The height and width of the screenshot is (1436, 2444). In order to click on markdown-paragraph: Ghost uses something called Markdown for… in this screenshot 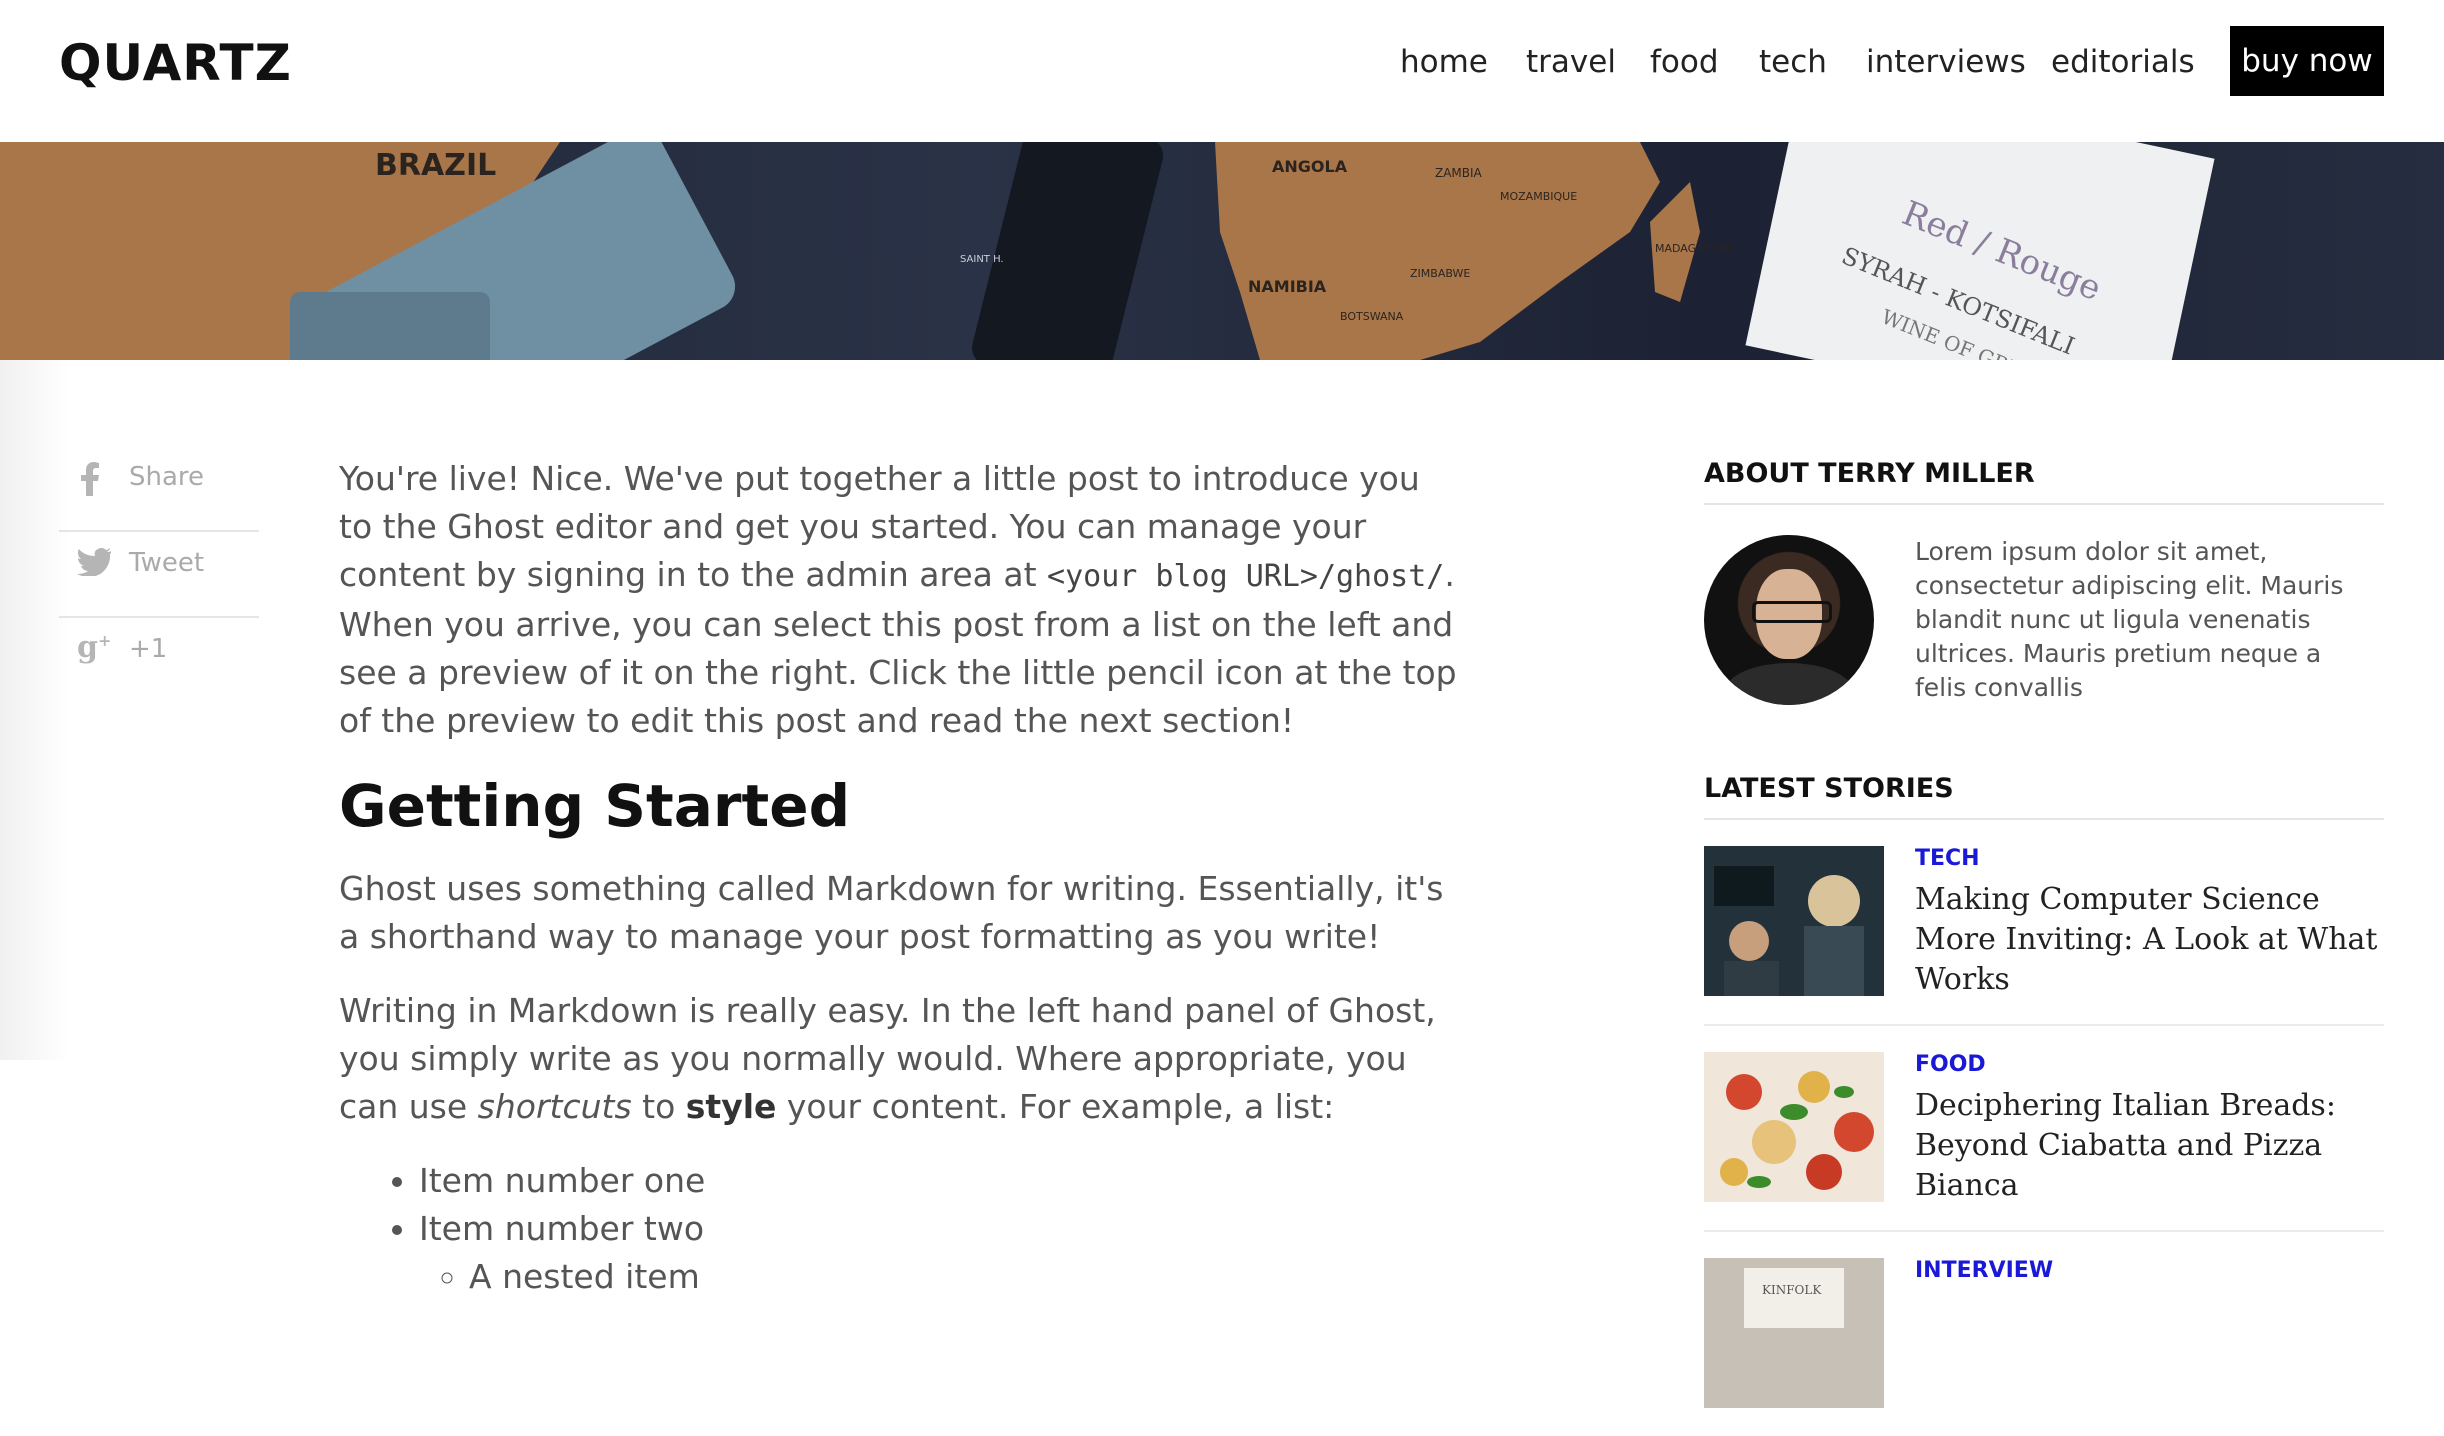, I will do `click(891, 912)`.